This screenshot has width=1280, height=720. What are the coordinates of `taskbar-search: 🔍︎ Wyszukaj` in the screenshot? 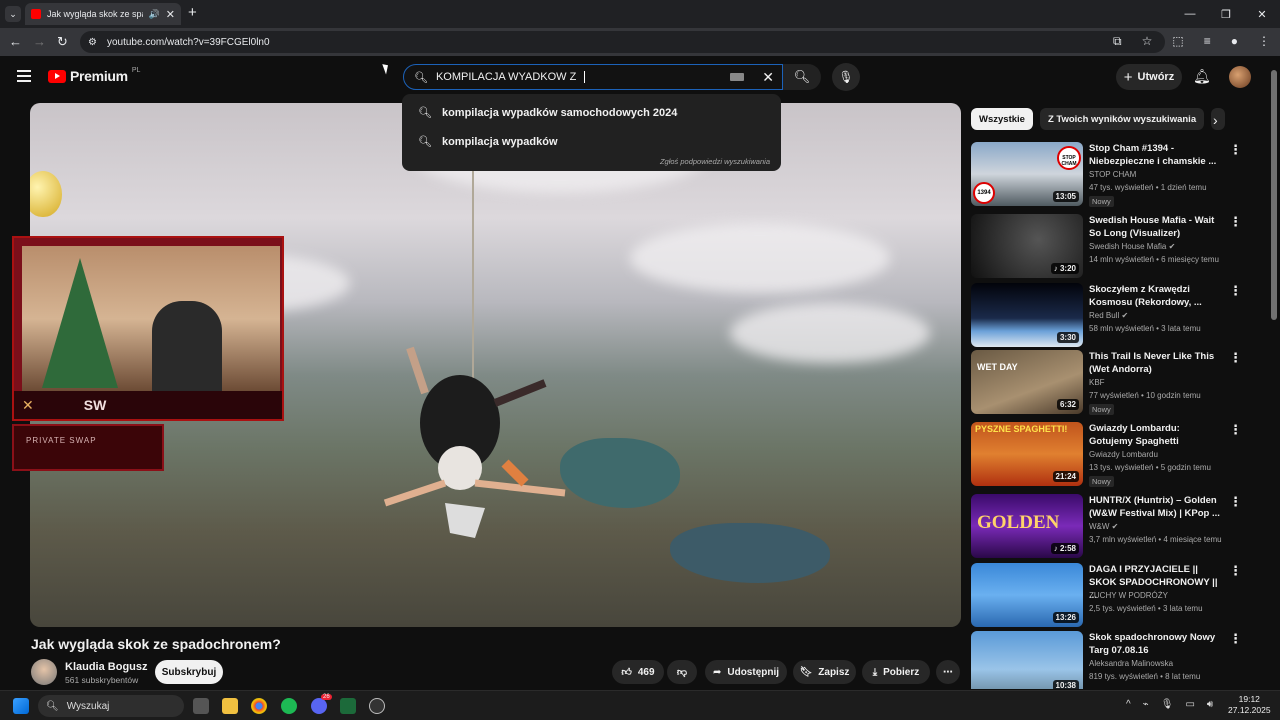 It's located at (111, 706).